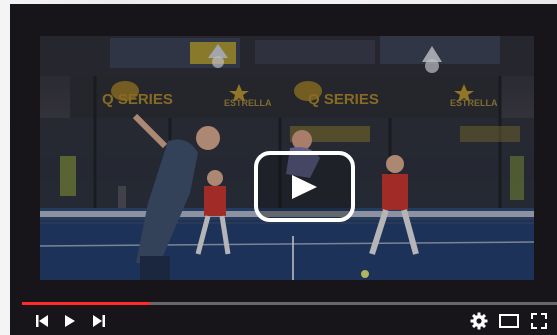 The height and width of the screenshot is (335, 557). Describe the element at coordinates (283, 320) in the screenshot. I see `control-bar` at that location.